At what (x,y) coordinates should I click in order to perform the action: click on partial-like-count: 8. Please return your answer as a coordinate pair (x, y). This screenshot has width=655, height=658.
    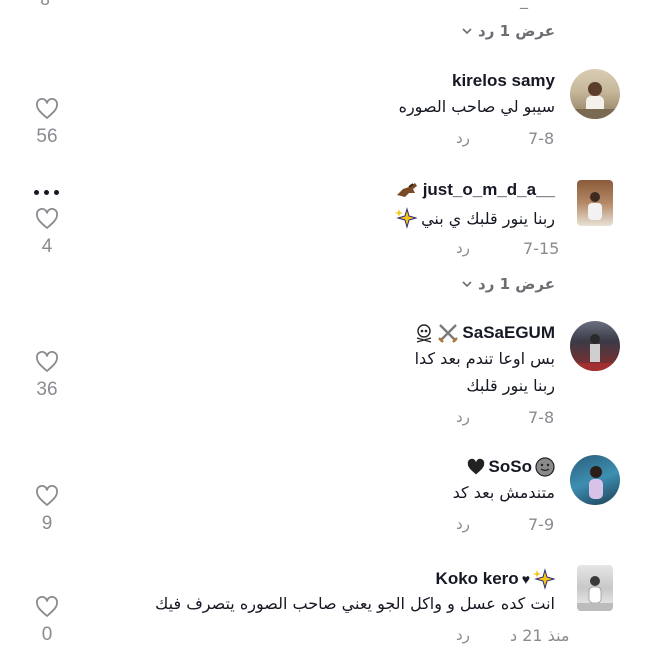
    Looking at the image, I should click on (45, 4).